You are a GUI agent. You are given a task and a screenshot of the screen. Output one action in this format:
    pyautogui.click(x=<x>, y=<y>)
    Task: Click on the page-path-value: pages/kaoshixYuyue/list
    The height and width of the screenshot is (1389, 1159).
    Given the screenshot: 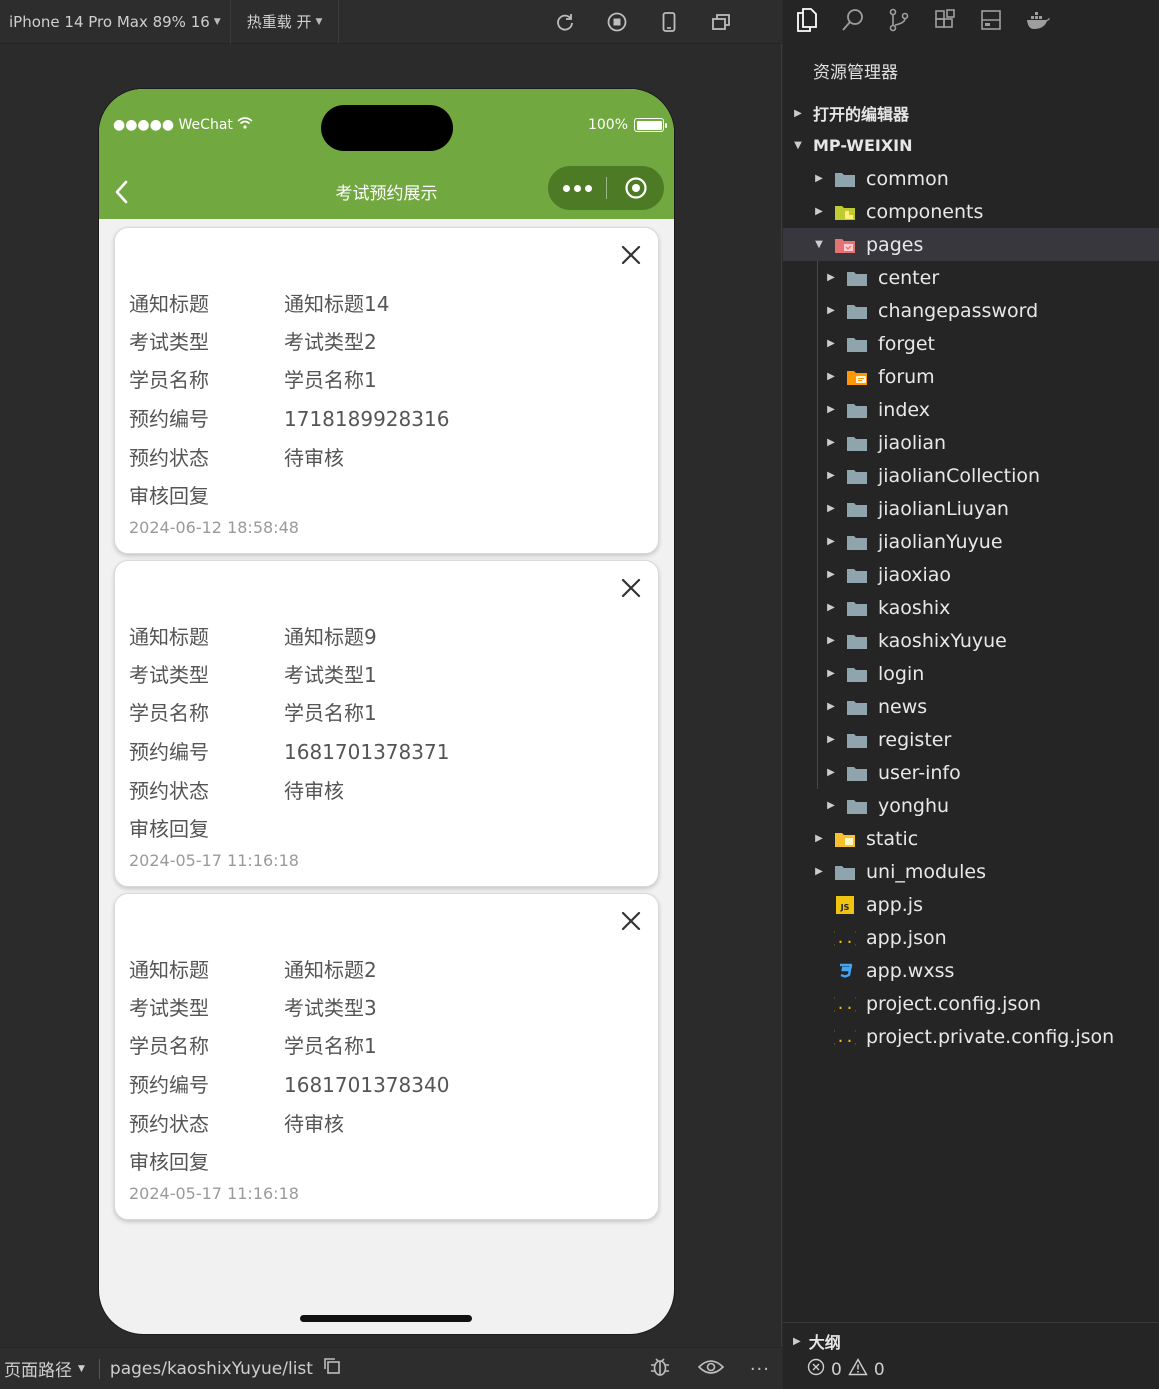 What is the action you would take?
    pyautogui.click(x=211, y=1368)
    